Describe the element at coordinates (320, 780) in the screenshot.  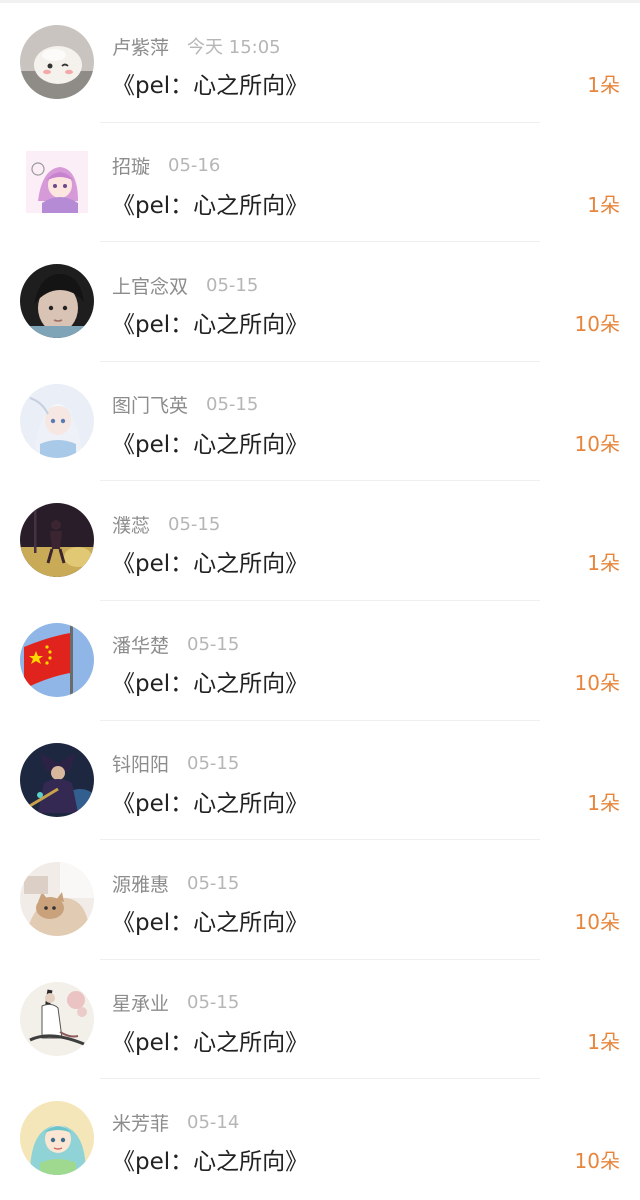
I see `list-item: 钭阳阳 05-15 《pel：心之所向》 1朵` at that location.